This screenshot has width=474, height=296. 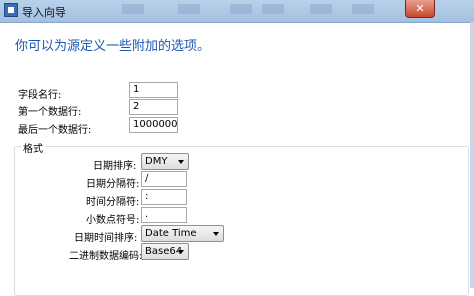 I want to click on datetime-order-label: 日期时间排序:, so click(x=106, y=238).